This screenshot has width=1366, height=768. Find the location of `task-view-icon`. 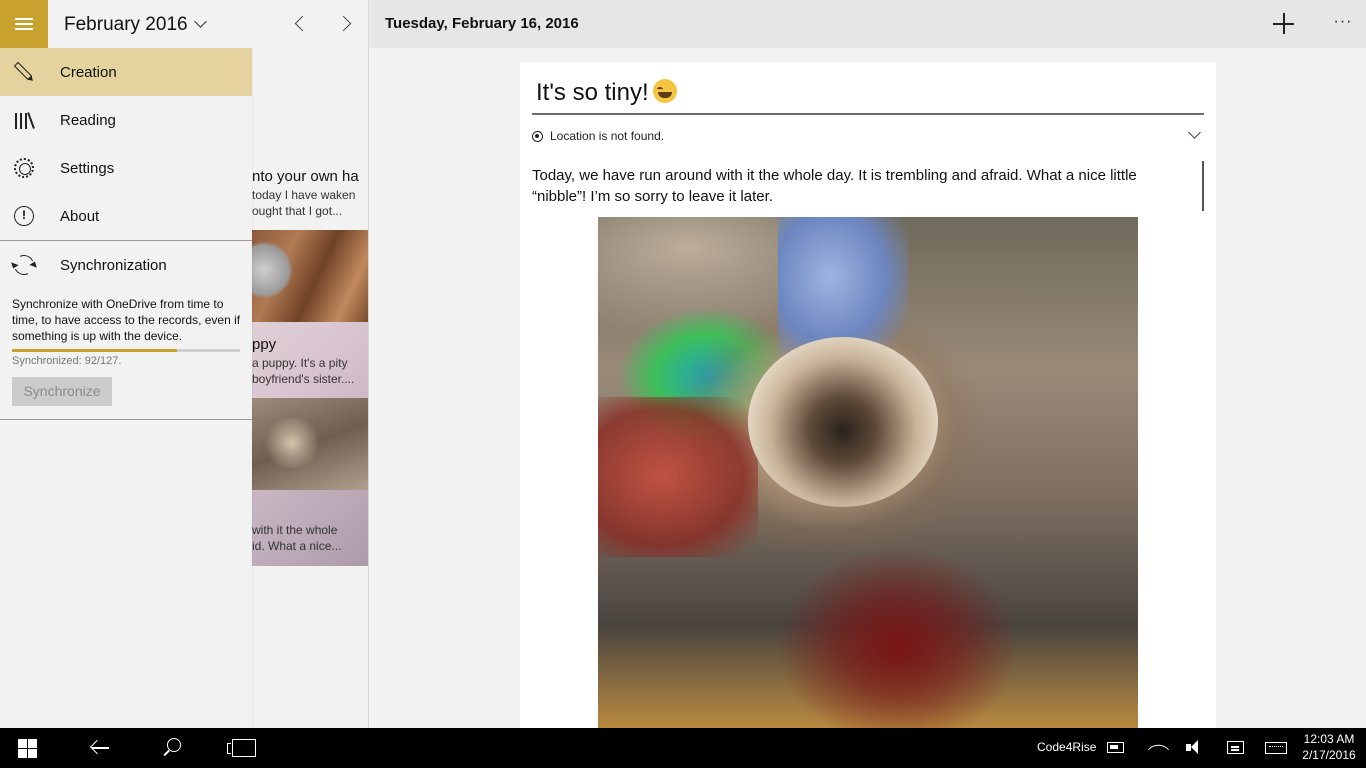

task-view-icon is located at coordinates (241, 748).